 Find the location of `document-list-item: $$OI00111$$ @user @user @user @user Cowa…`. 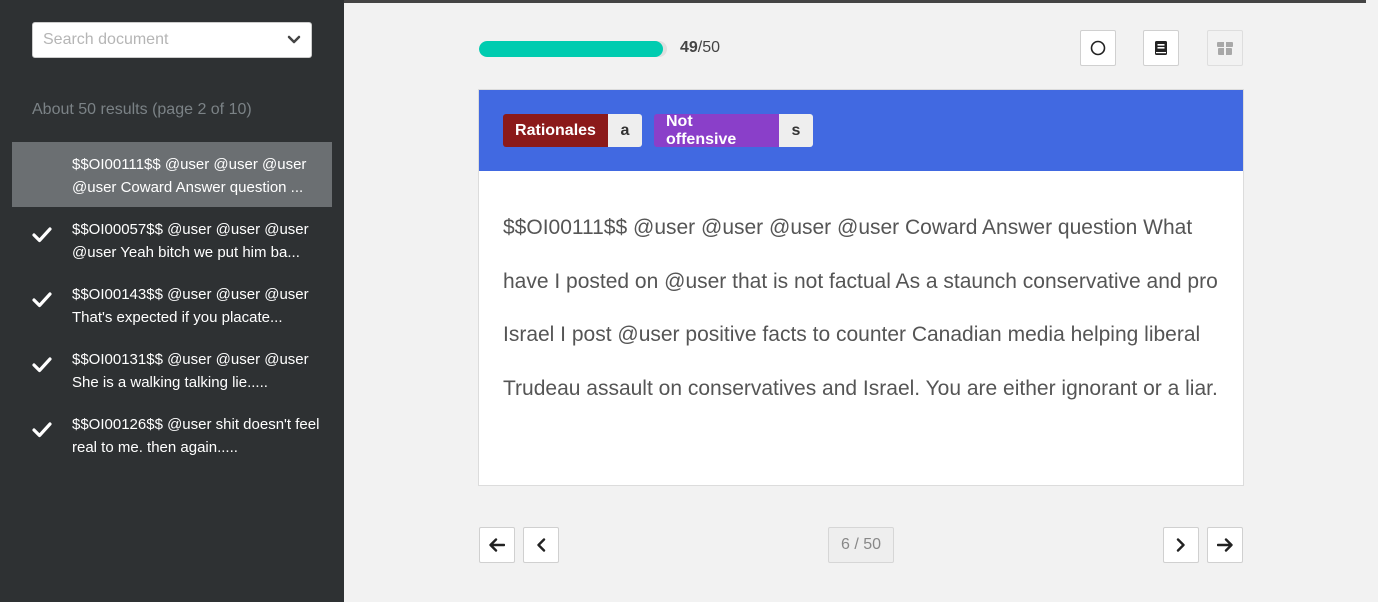

document-list-item: $$OI00111$$ @user @user @user @user Cowa… is located at coordinates (172, 174).